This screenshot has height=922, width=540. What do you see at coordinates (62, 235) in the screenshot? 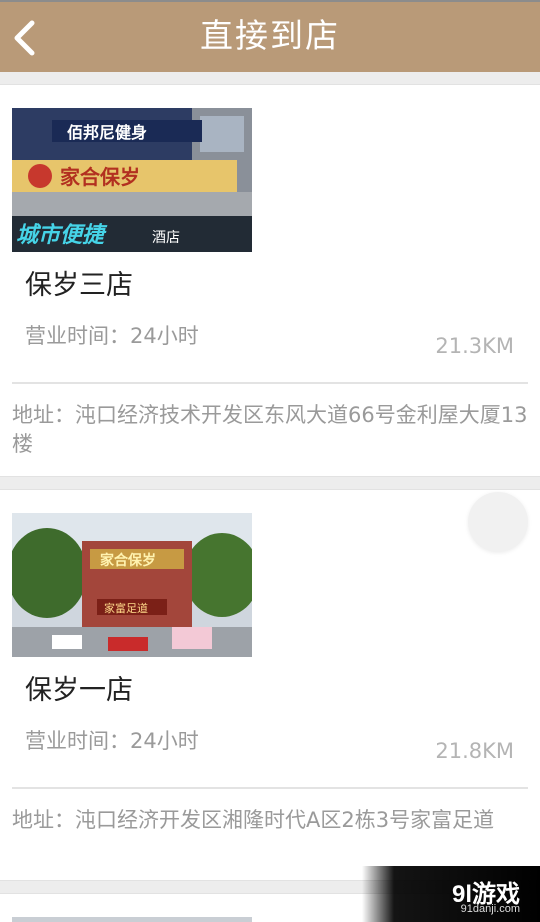
I see `photo-sign-bottom: 城市便捷` at bounding box center [62, 235].